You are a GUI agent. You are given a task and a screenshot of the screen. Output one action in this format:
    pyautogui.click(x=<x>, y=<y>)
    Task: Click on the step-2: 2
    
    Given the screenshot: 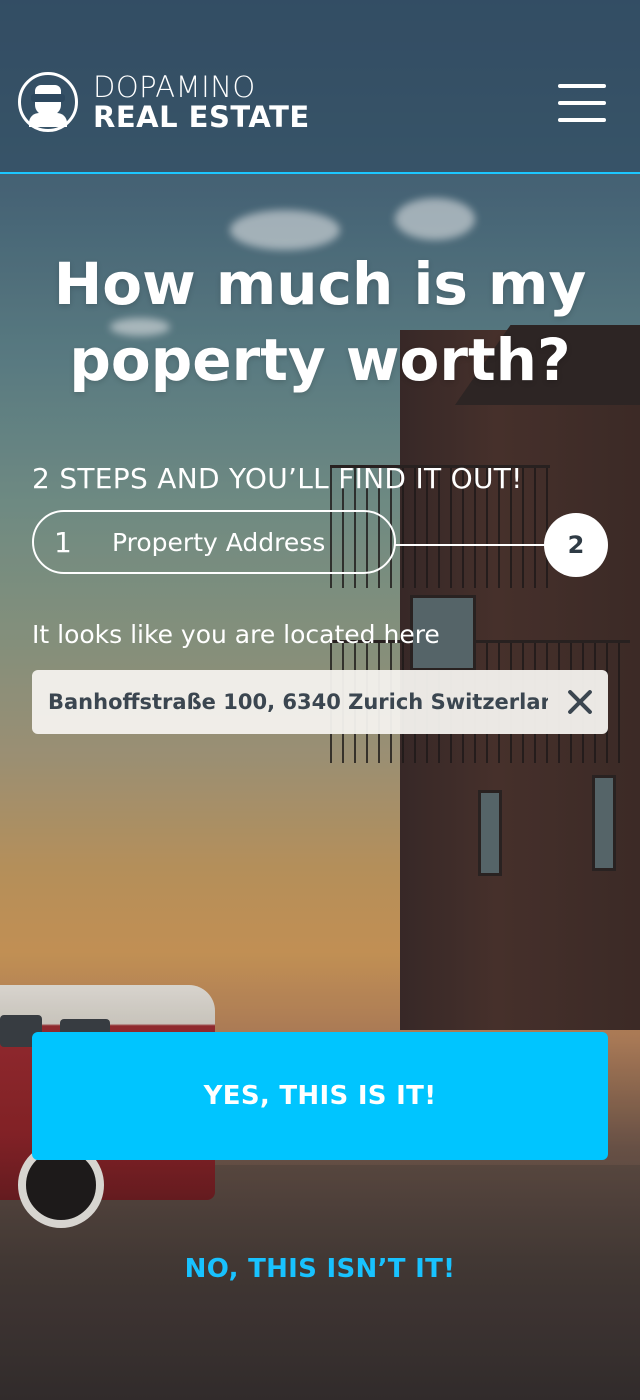 What is the action you would take?
    pyautogui.click(x=576, y=545)
    